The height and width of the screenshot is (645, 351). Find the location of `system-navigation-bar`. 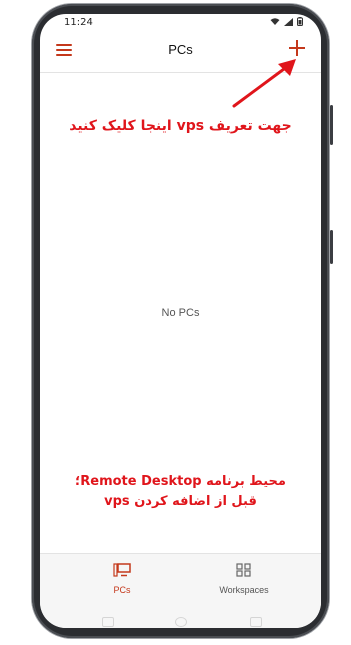

system-navigation-bar is located at coordinates (180, 621).